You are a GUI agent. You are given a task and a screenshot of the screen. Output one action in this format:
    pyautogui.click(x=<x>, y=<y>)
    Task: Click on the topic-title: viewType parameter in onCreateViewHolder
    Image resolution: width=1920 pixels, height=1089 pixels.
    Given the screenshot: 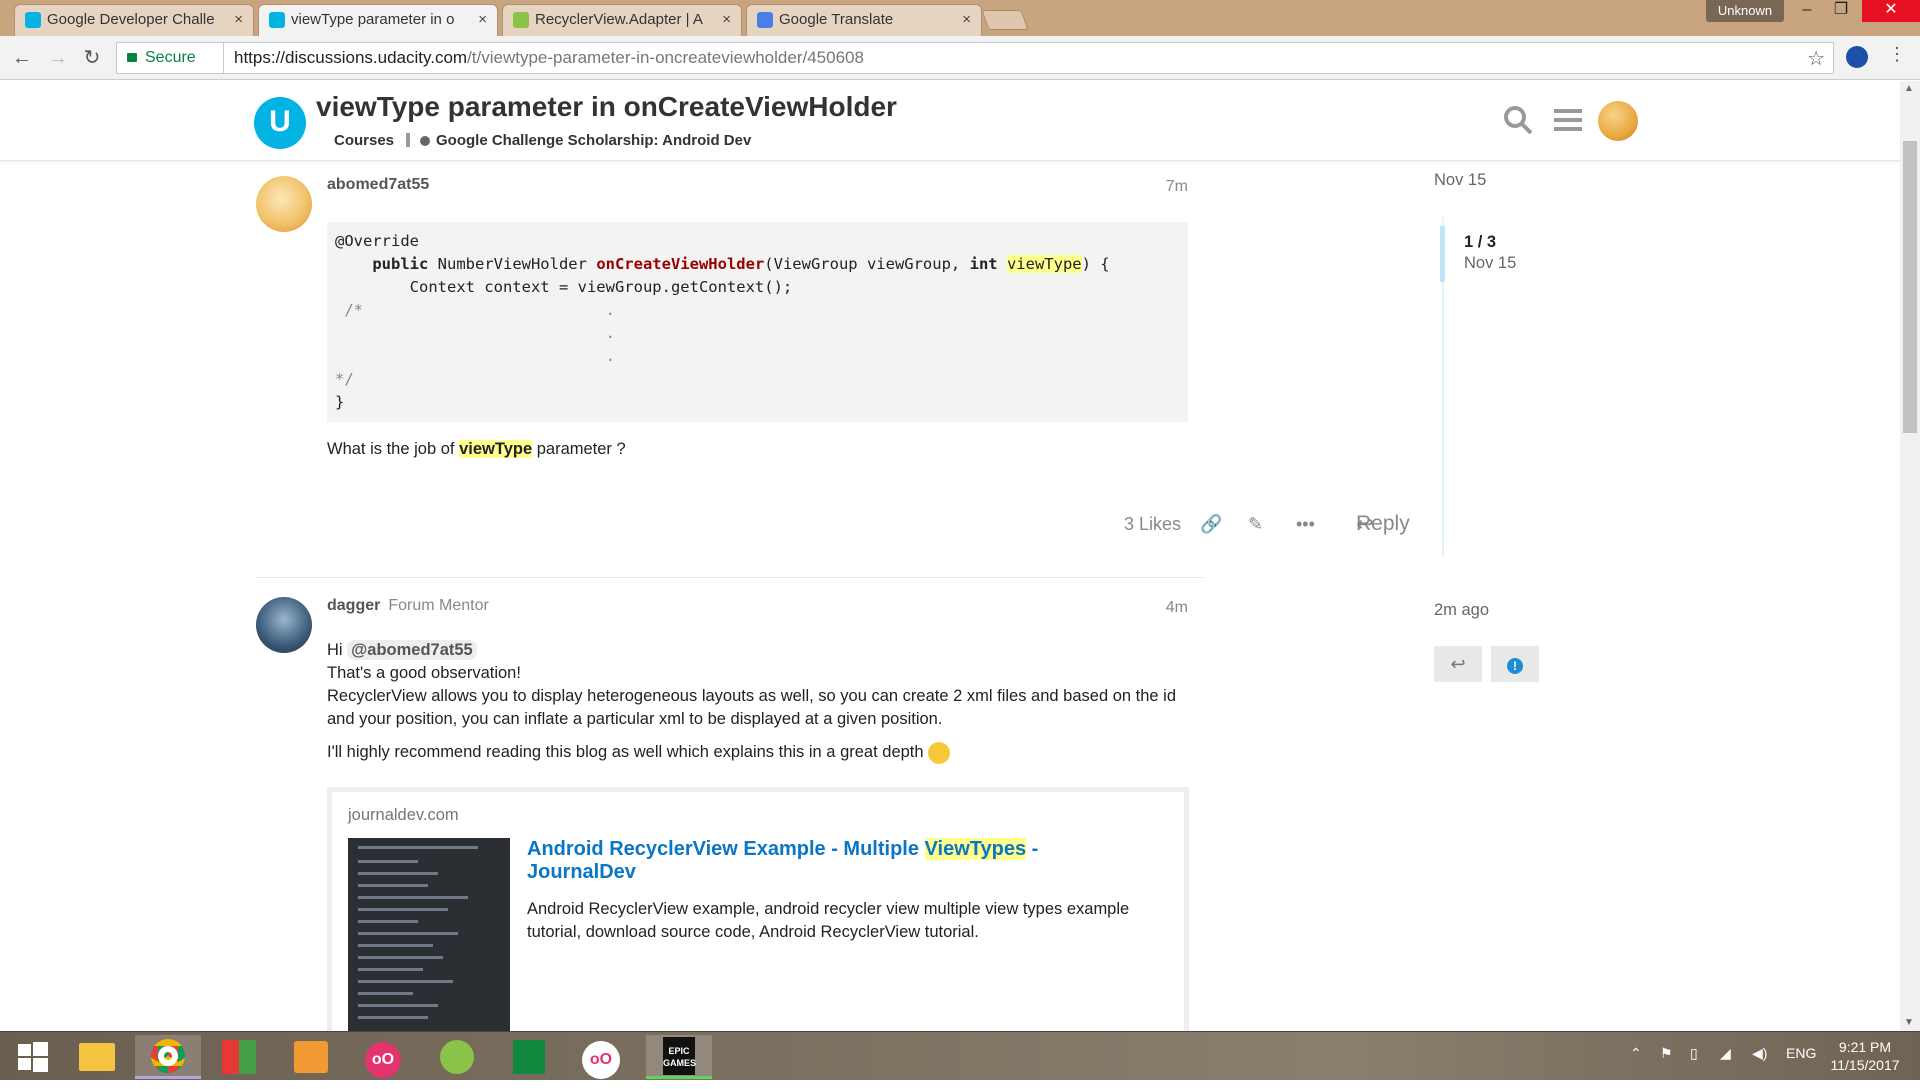 What is the action you would take?
    pyautogui.click(x=606, y=107)
    